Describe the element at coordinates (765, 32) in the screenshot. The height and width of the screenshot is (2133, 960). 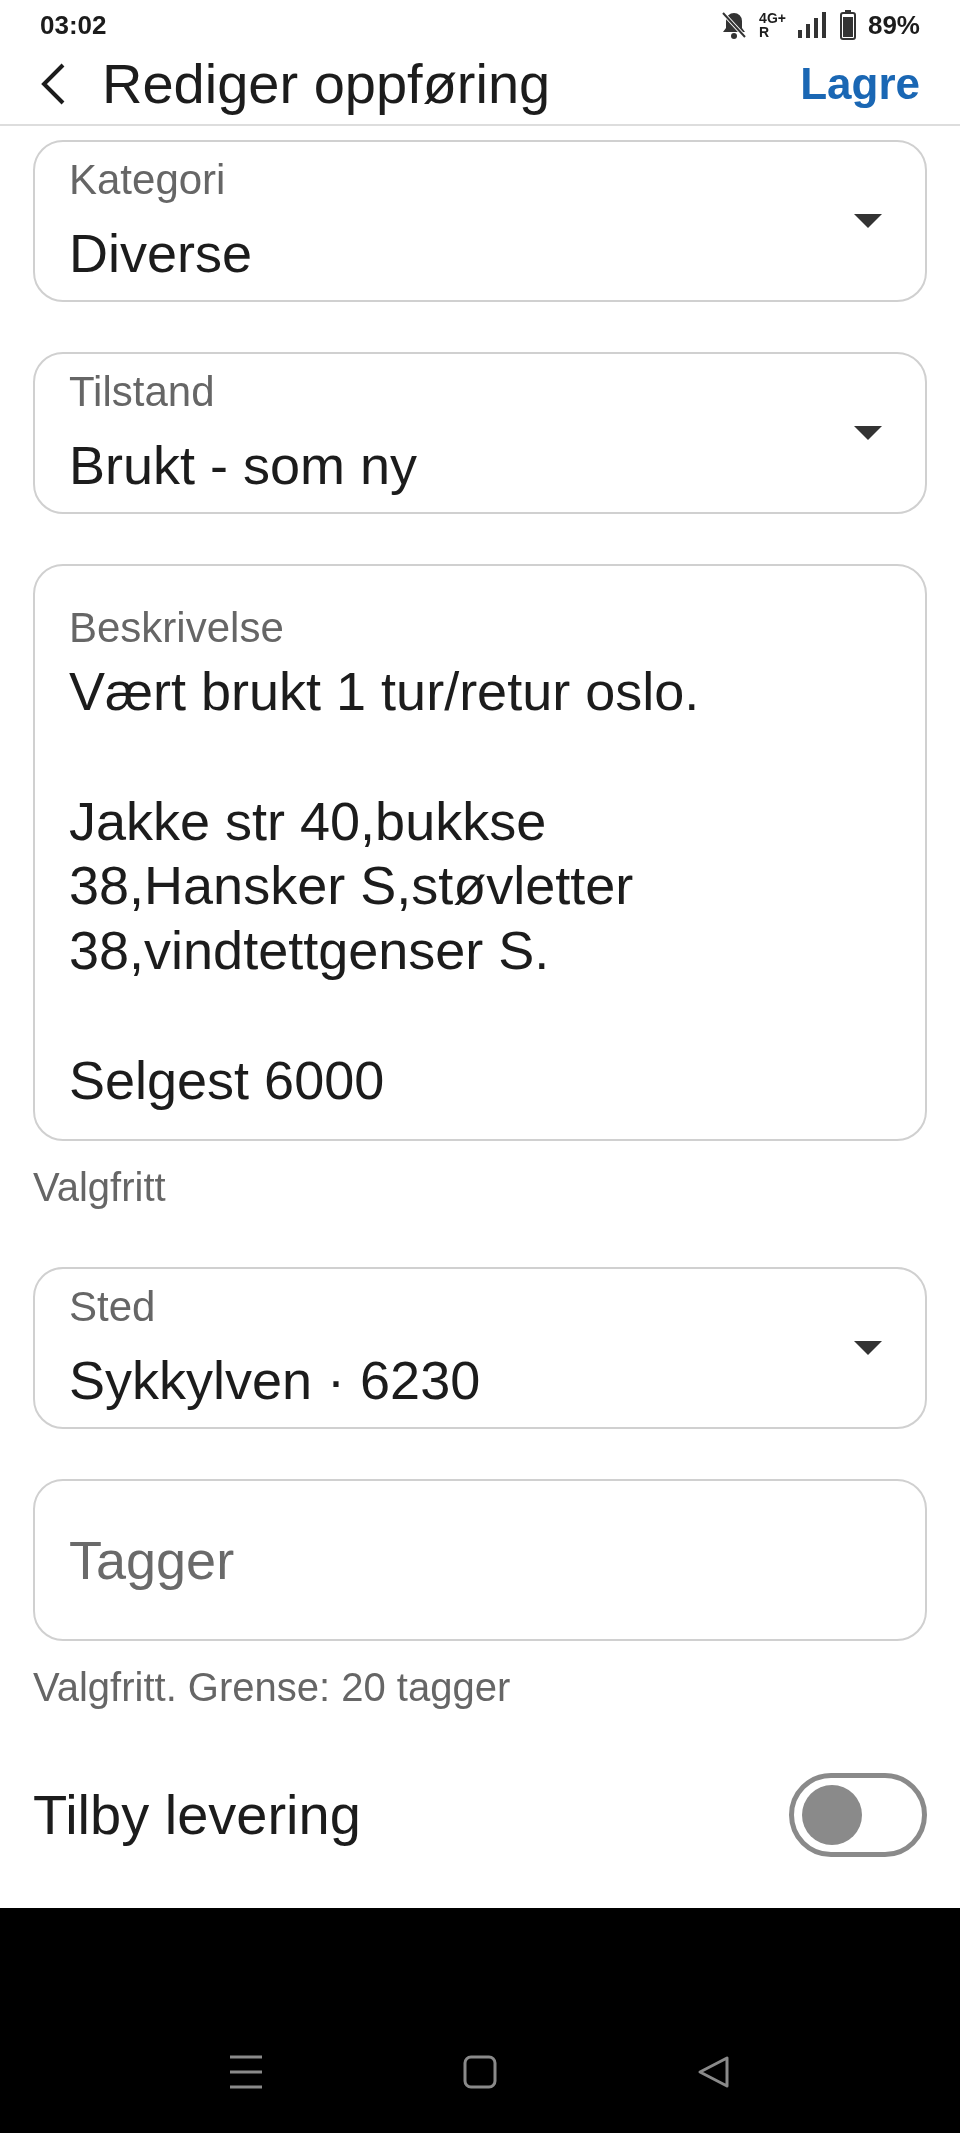
I see `roaming-label: R` at that location.